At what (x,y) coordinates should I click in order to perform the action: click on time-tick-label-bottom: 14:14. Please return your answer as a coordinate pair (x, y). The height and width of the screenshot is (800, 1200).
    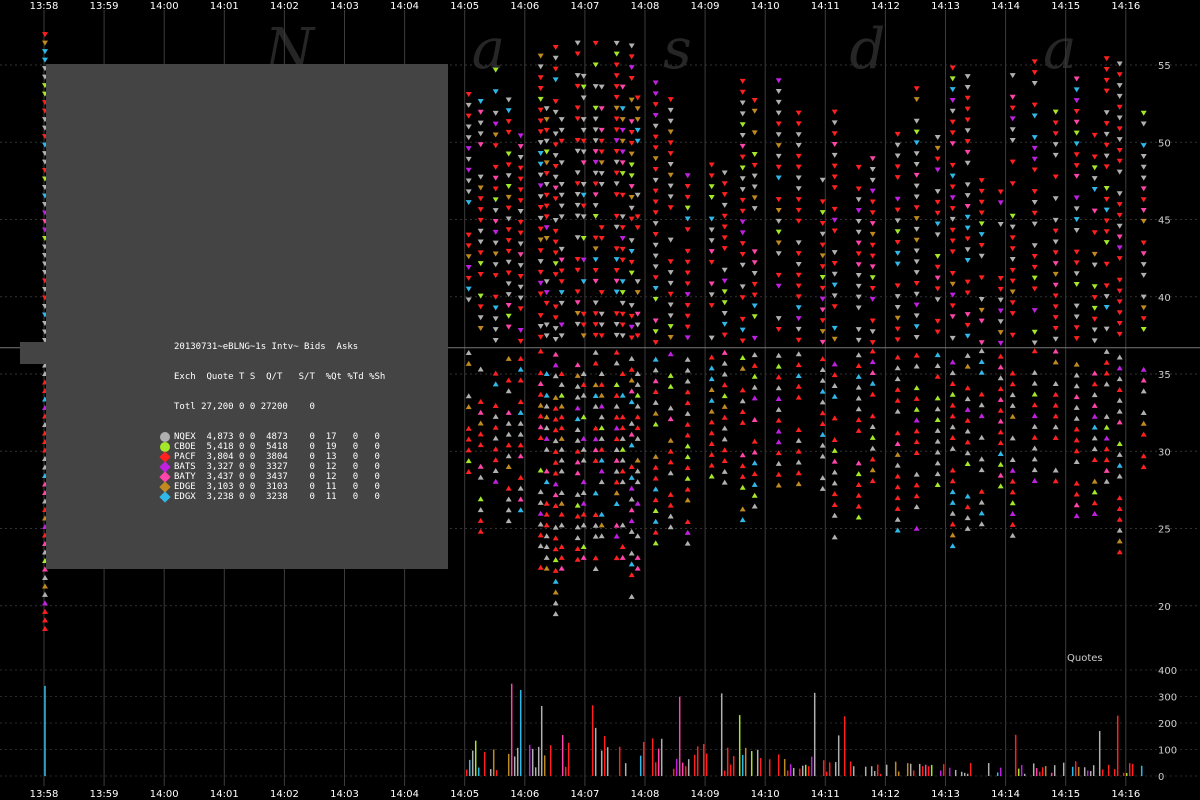
    Looking at the image, I should click on (1005, 794).